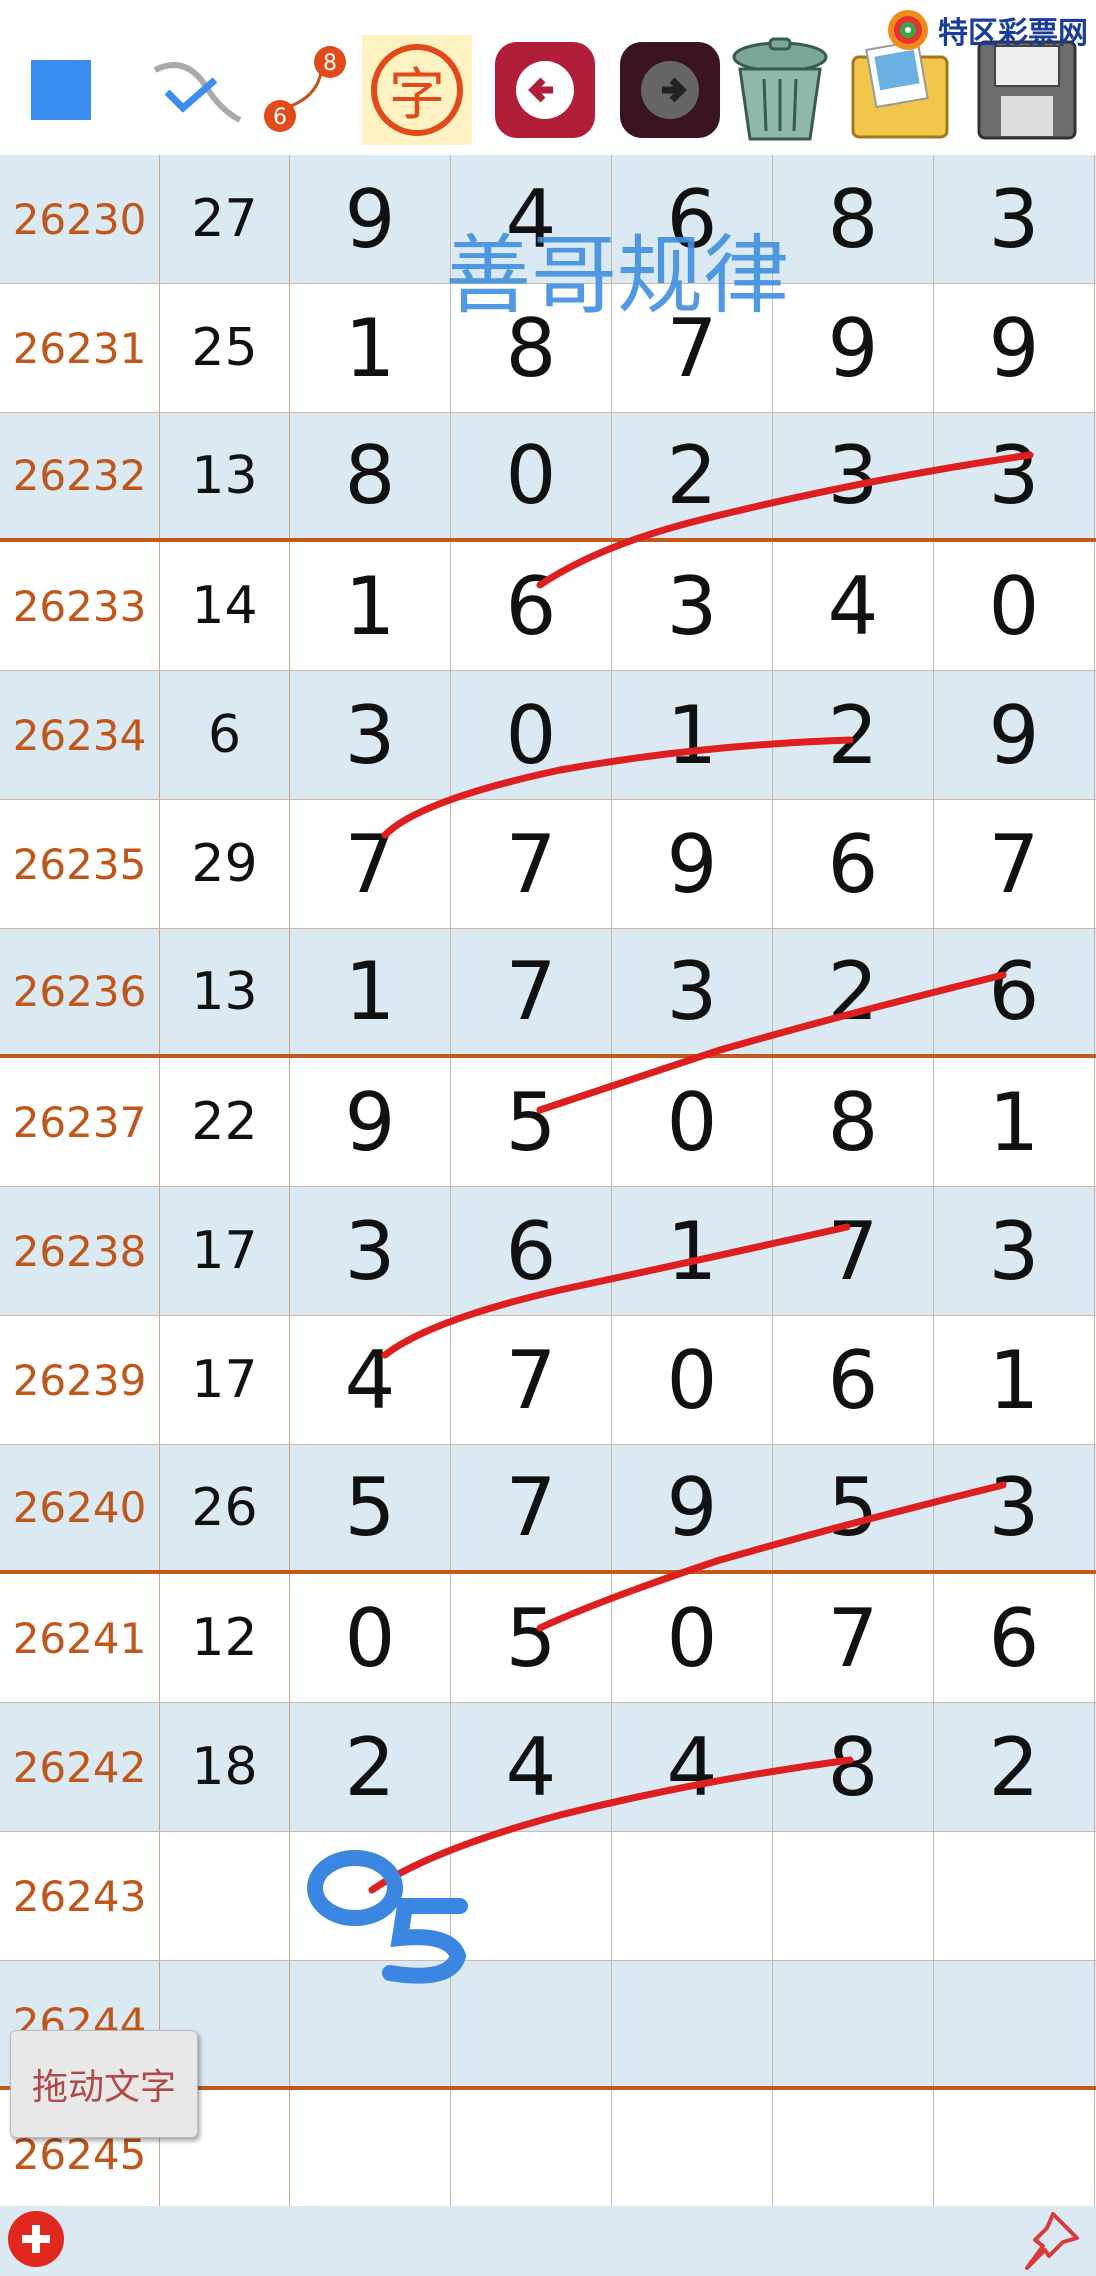  What do you see at coordinates (692, 475) in the screenshot?
I see `digit-cell-3: 2` at bounding box center [692, 475].